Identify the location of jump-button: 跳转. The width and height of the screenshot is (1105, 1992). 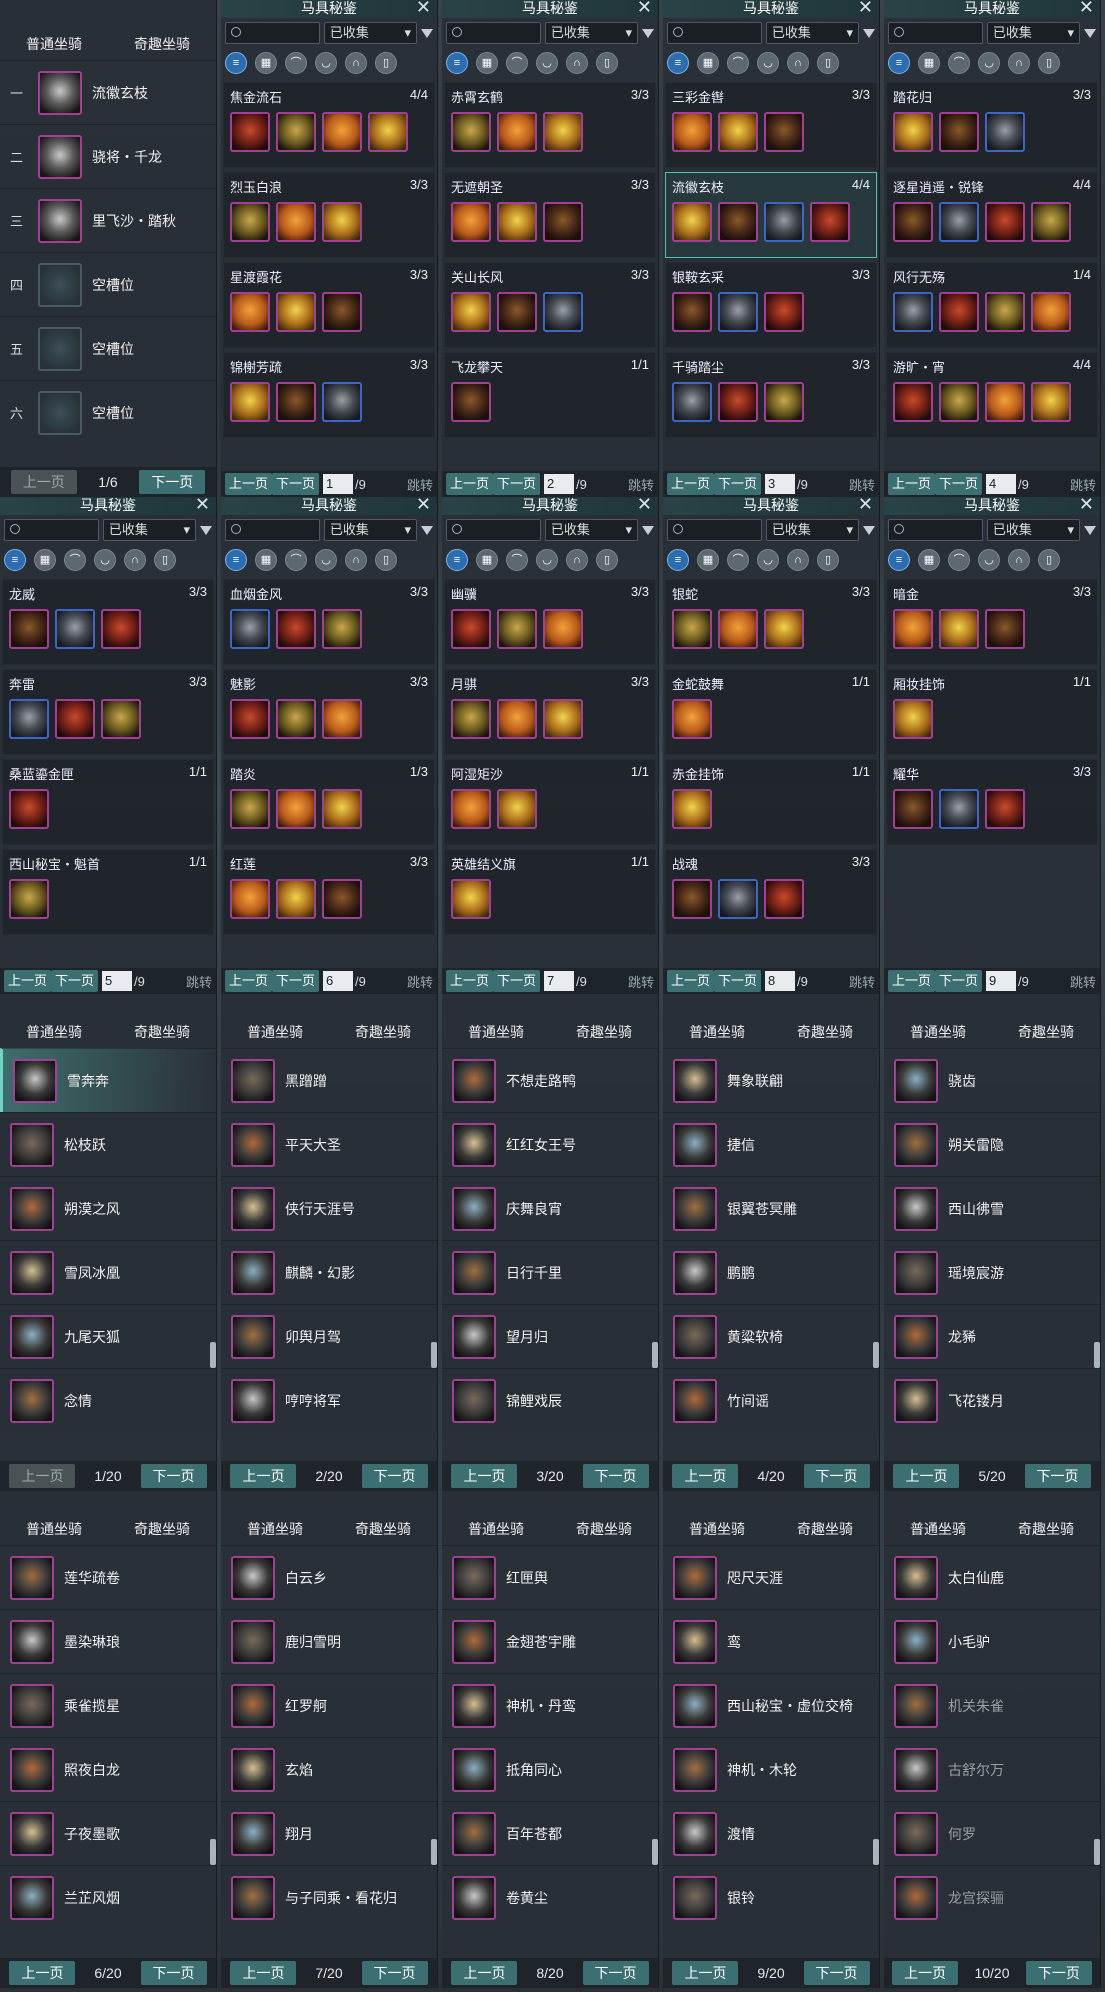
(1083, 484).